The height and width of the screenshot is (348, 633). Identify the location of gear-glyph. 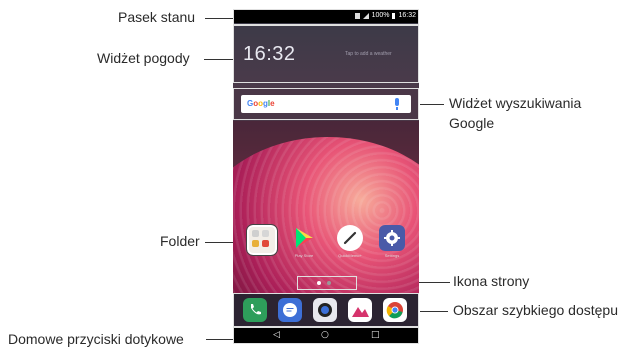
(392, 238).